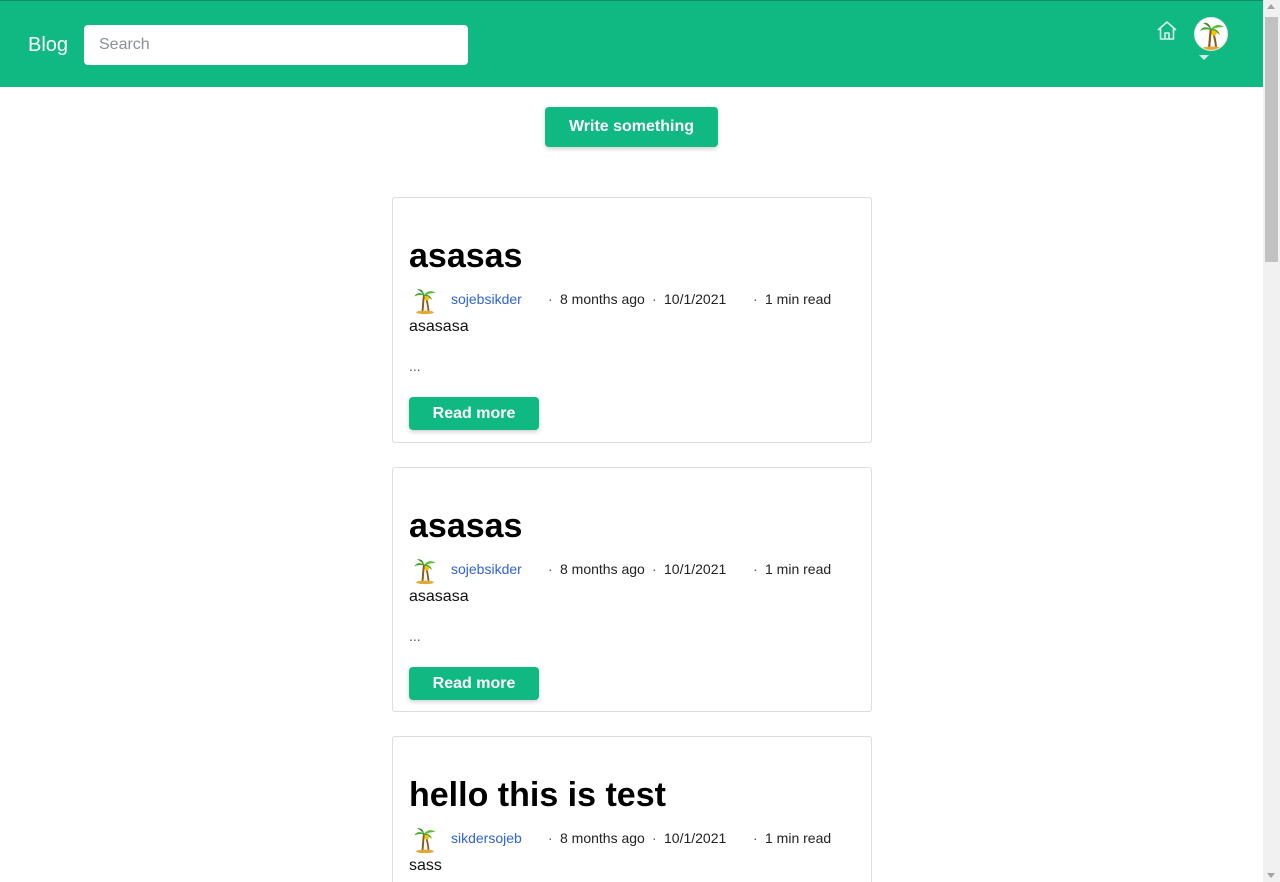  I want to click on search-input, so click(276, 45).